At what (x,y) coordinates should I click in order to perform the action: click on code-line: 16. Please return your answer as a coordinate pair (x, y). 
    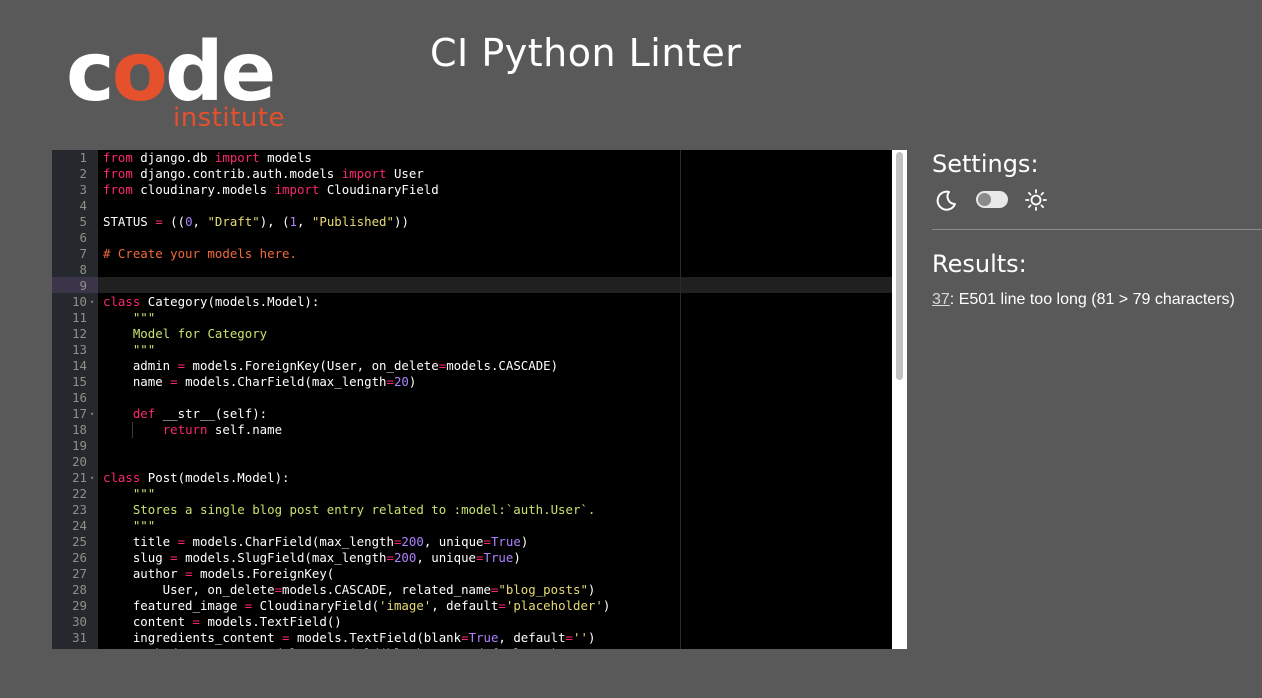
    Looking at the image, I should click on (472, 398).